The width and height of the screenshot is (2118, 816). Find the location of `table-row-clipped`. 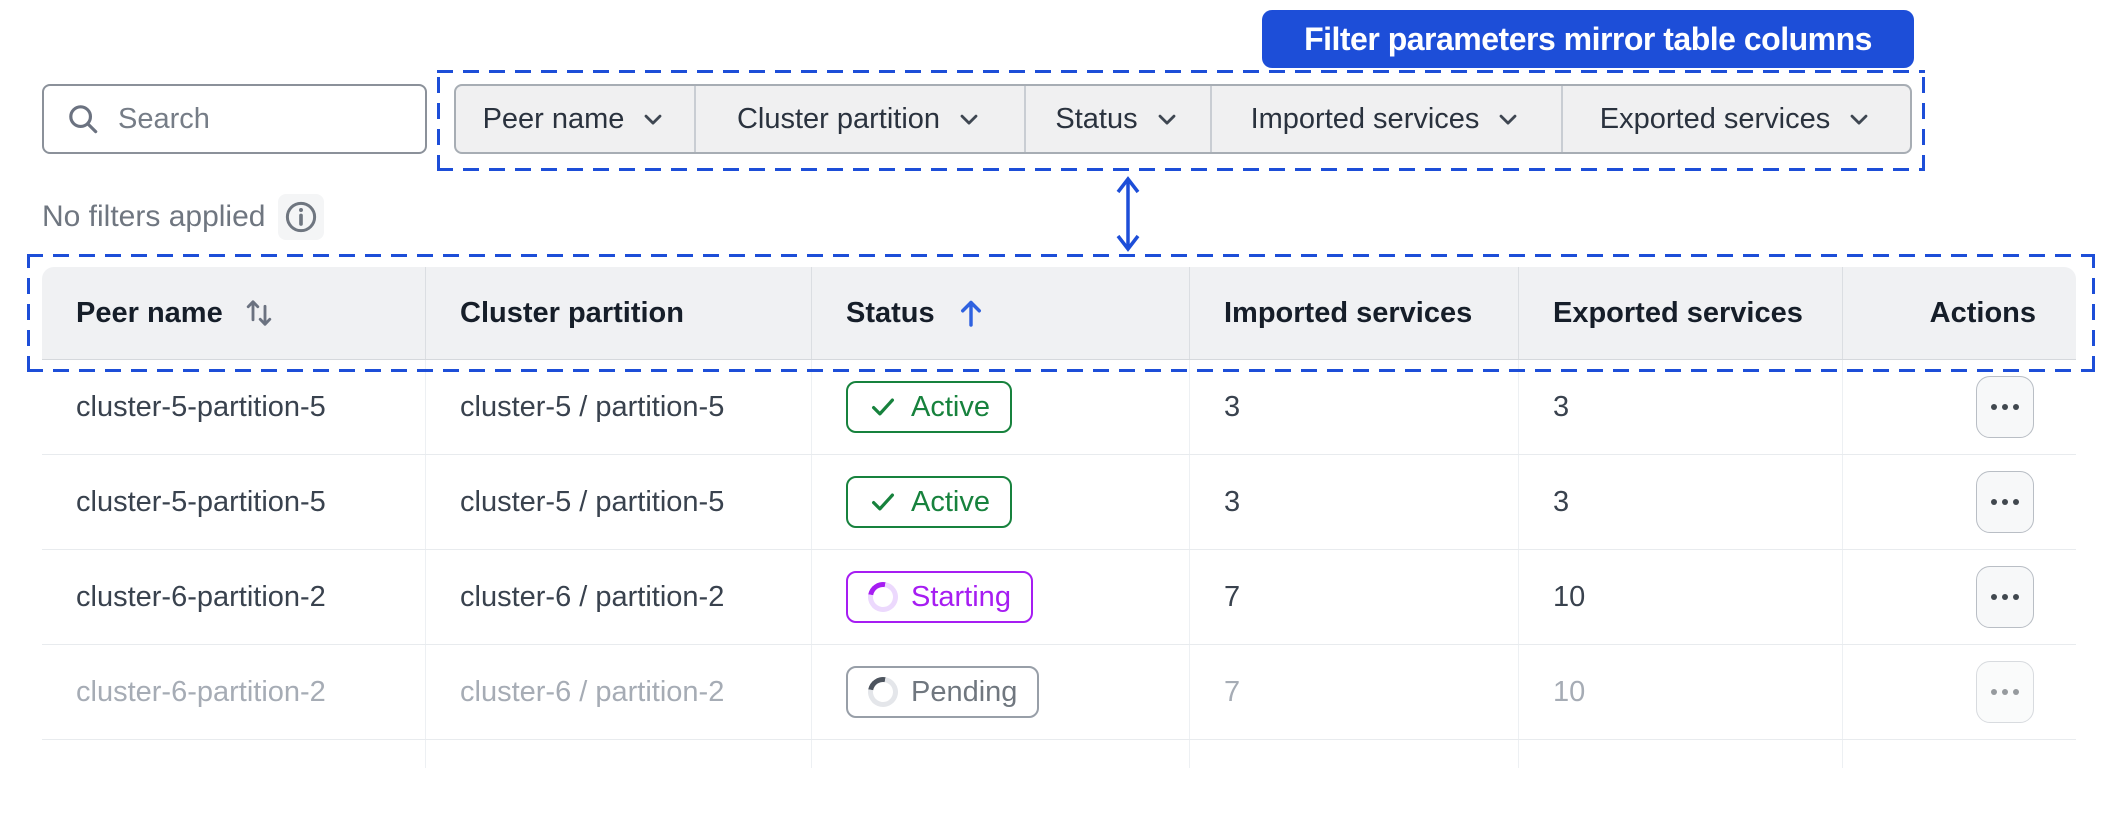

table-row-clipped is located at coordinates (1059, 754).